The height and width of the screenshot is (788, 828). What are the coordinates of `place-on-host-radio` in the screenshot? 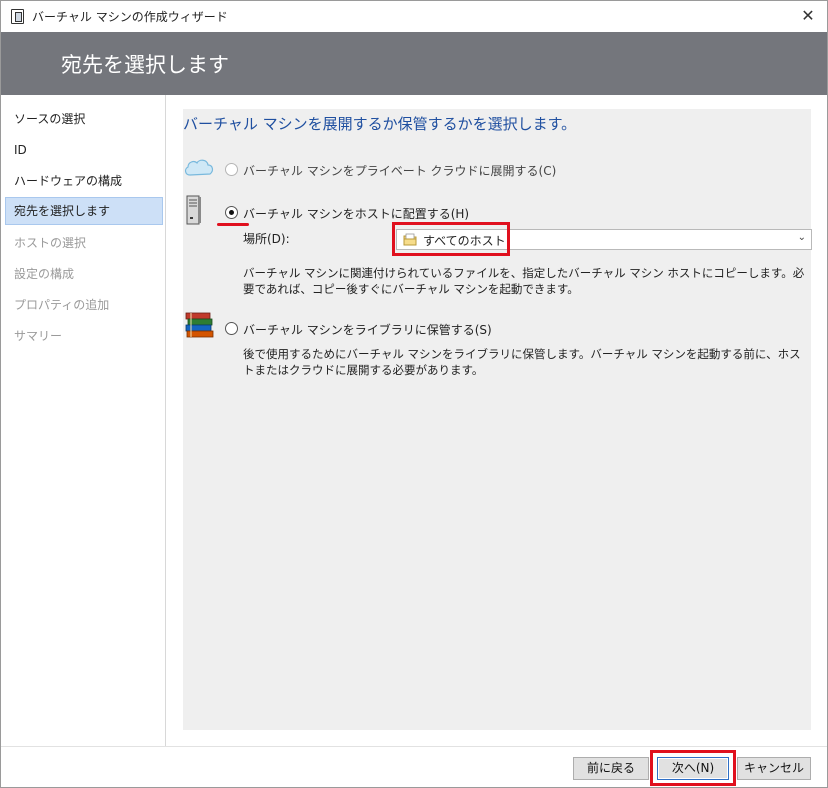 It's located at (231, 212).